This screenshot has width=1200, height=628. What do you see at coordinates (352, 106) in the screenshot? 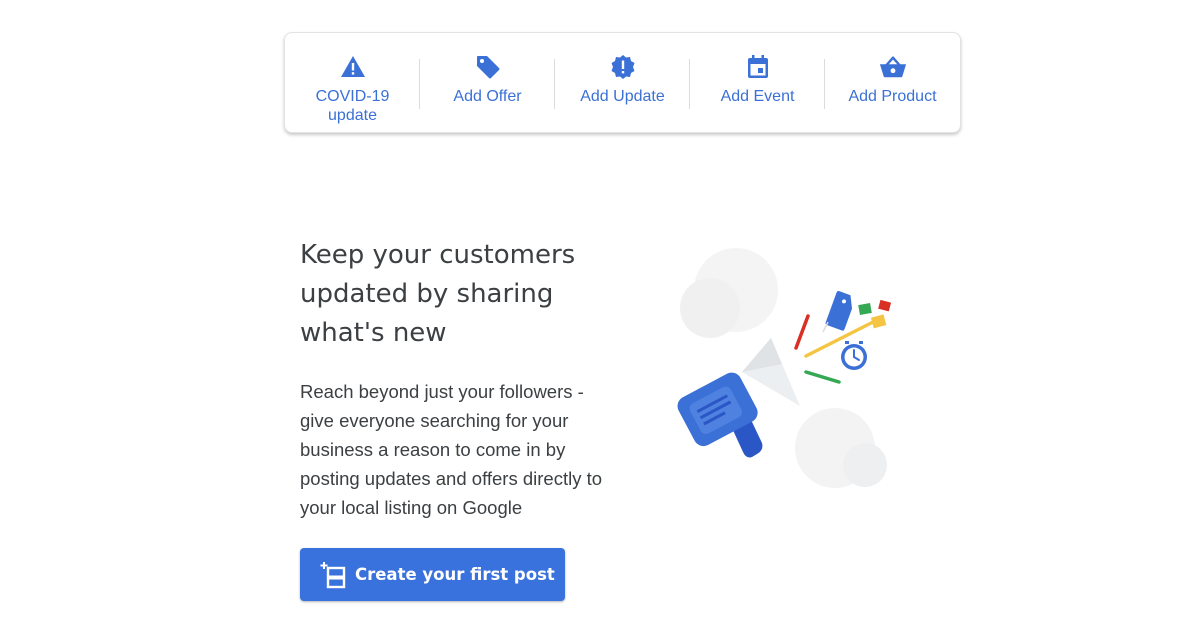
I see `toolbar-item-label: COVID-19 update` at bounding box center [352, 106].